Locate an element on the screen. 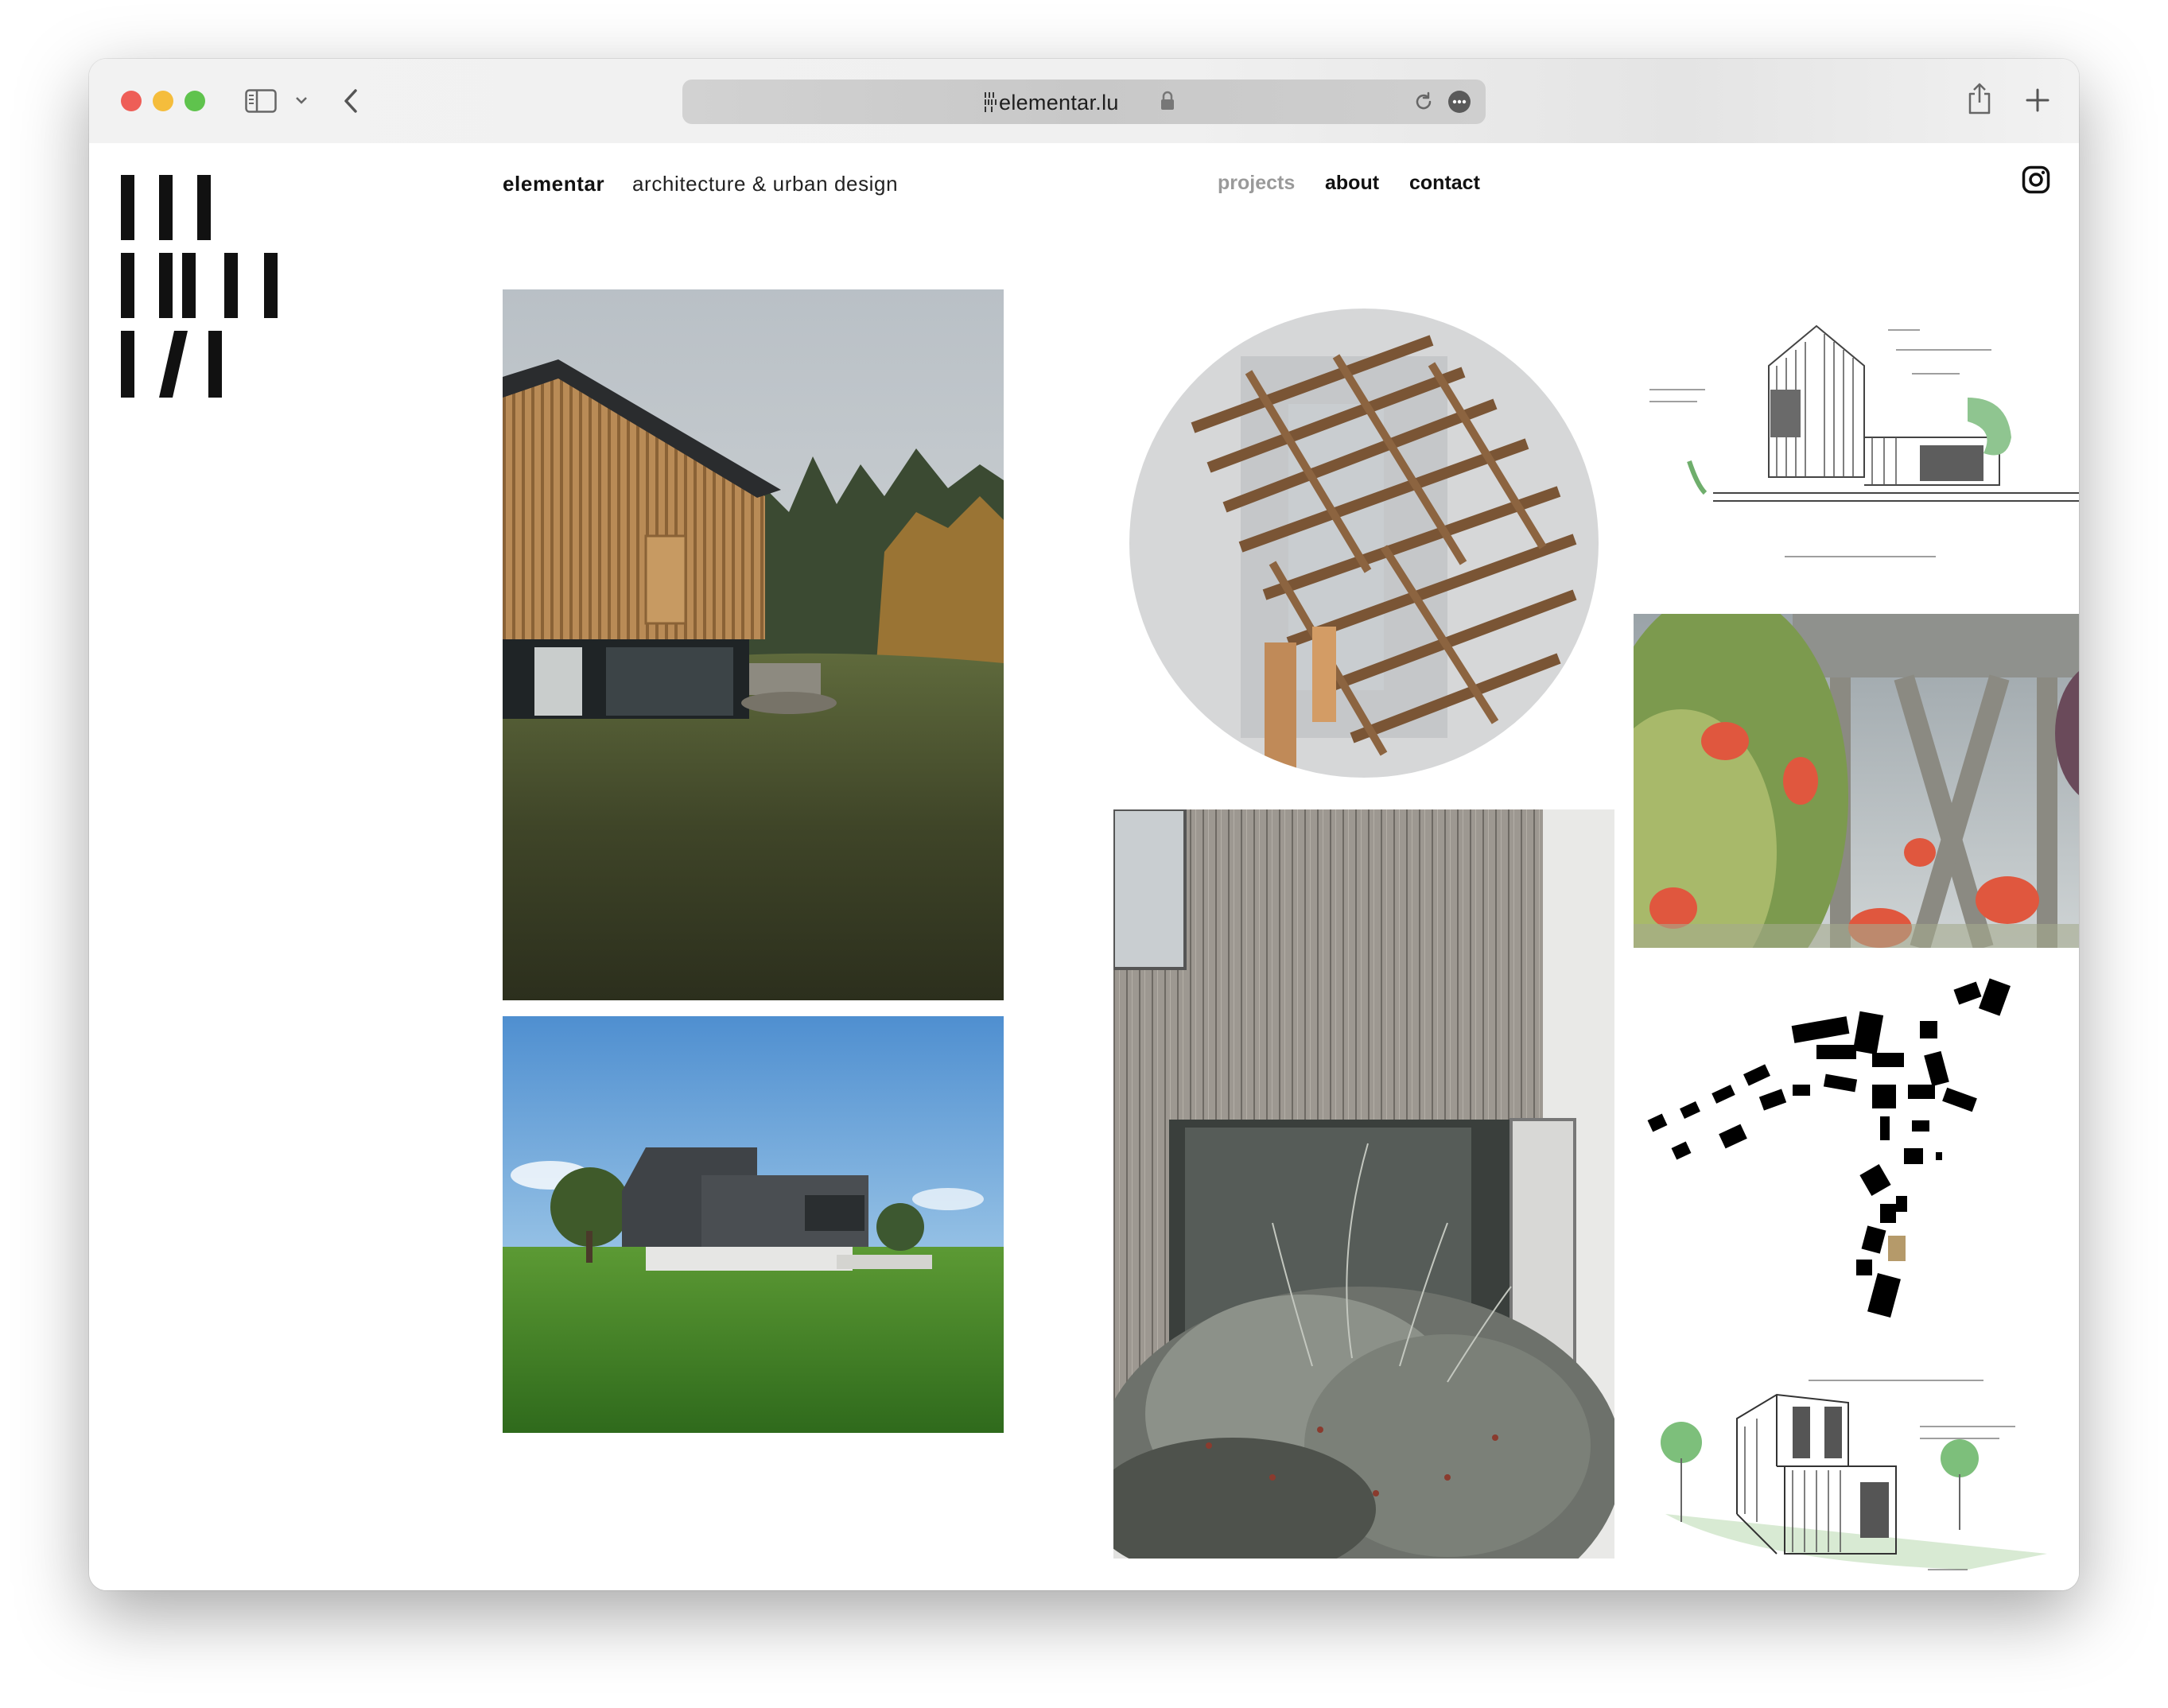  url-text: elementar.lu is located at coordinates (1059, 103).